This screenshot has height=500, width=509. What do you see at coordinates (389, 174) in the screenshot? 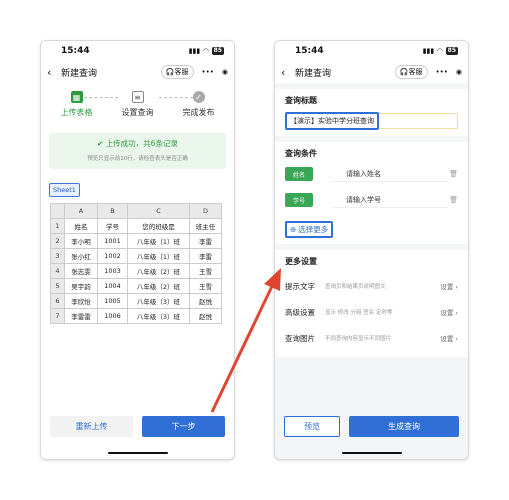
I see `condition-input: 请输入姓名` at bounding box center [389, 174].